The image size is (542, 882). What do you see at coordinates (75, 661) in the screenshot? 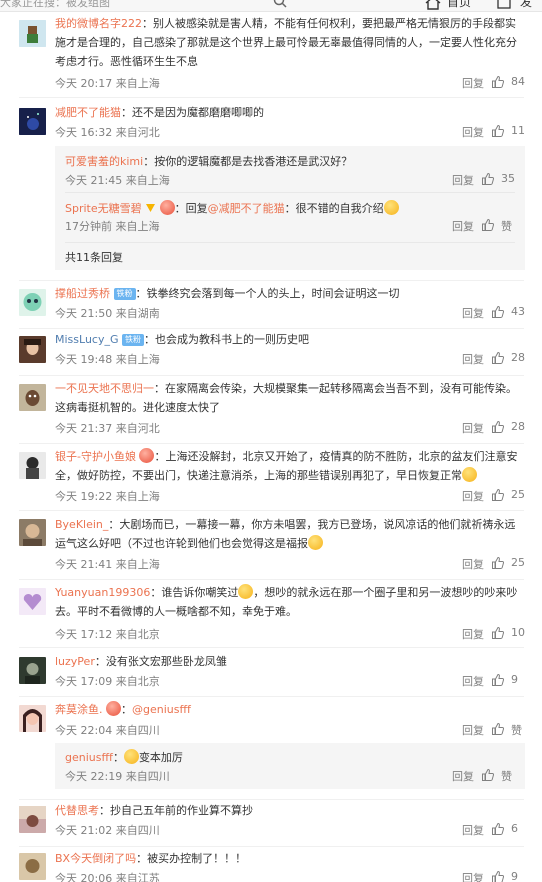
I see `comment-username: luzyPer` at bounding box center [75, 661].